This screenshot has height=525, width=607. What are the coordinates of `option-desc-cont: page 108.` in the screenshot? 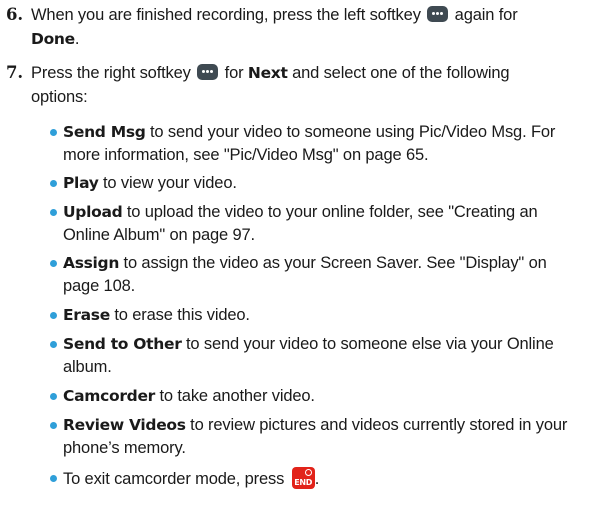 It's located at (99, 286).